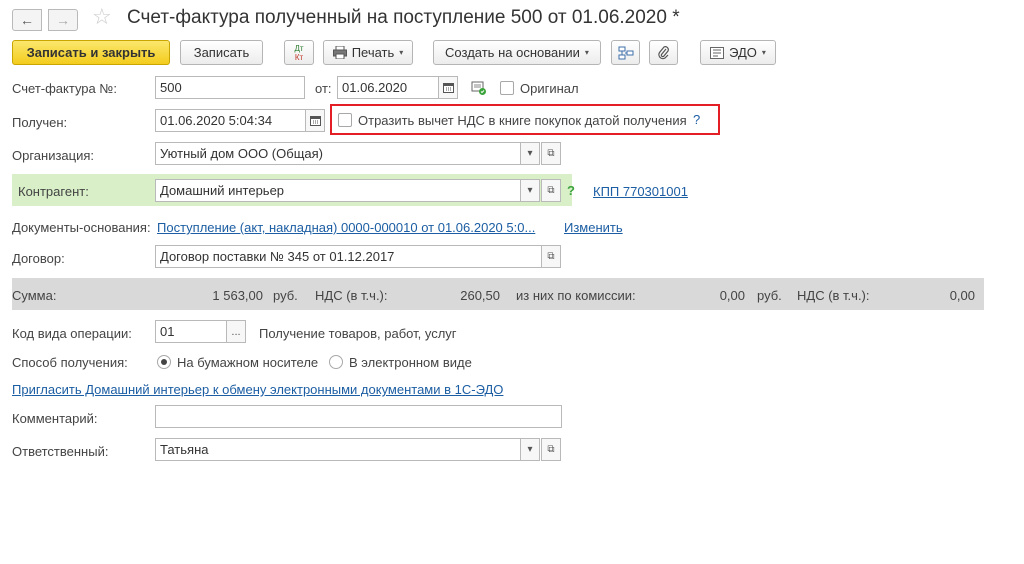 The width and height of the screenshot is (1024, 564). I want to click on comment-label: Комментарий:, so click(55, 418).